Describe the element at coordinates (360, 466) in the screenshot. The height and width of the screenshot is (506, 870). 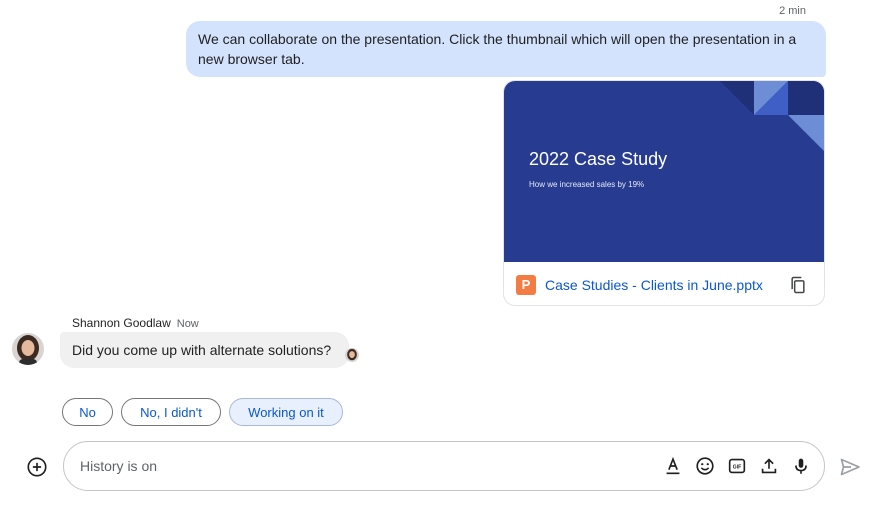
I see `message-input` at that location.